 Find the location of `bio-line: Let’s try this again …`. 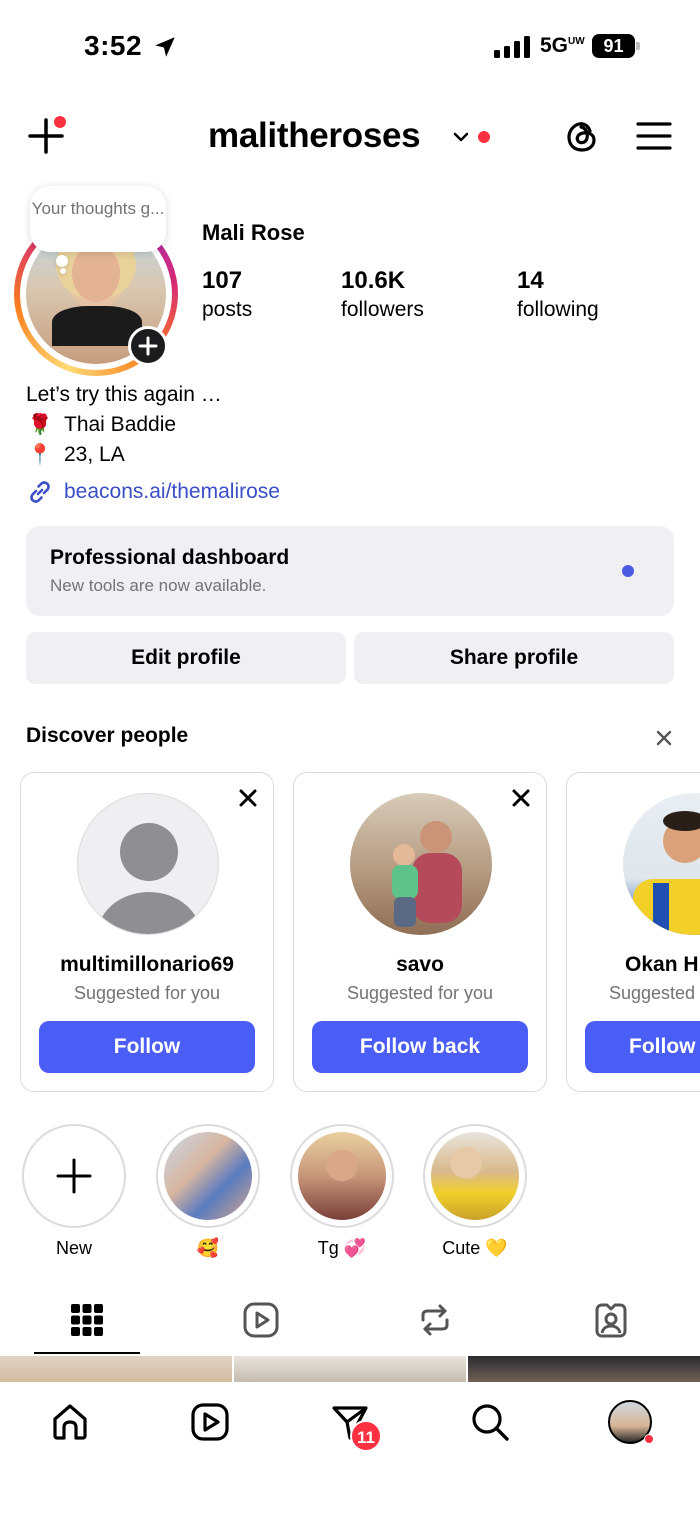

bio-line: Let’s try this again … is located at coordinates (124, 394).